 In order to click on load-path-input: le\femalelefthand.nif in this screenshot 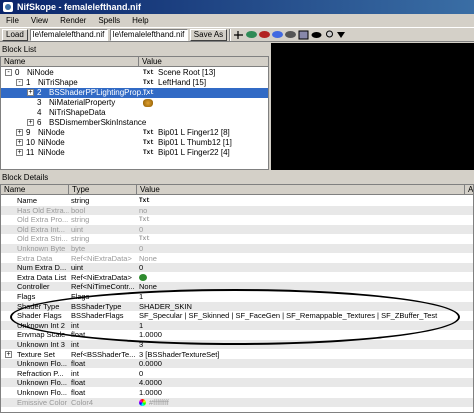, I will do `click(68, 34)`.